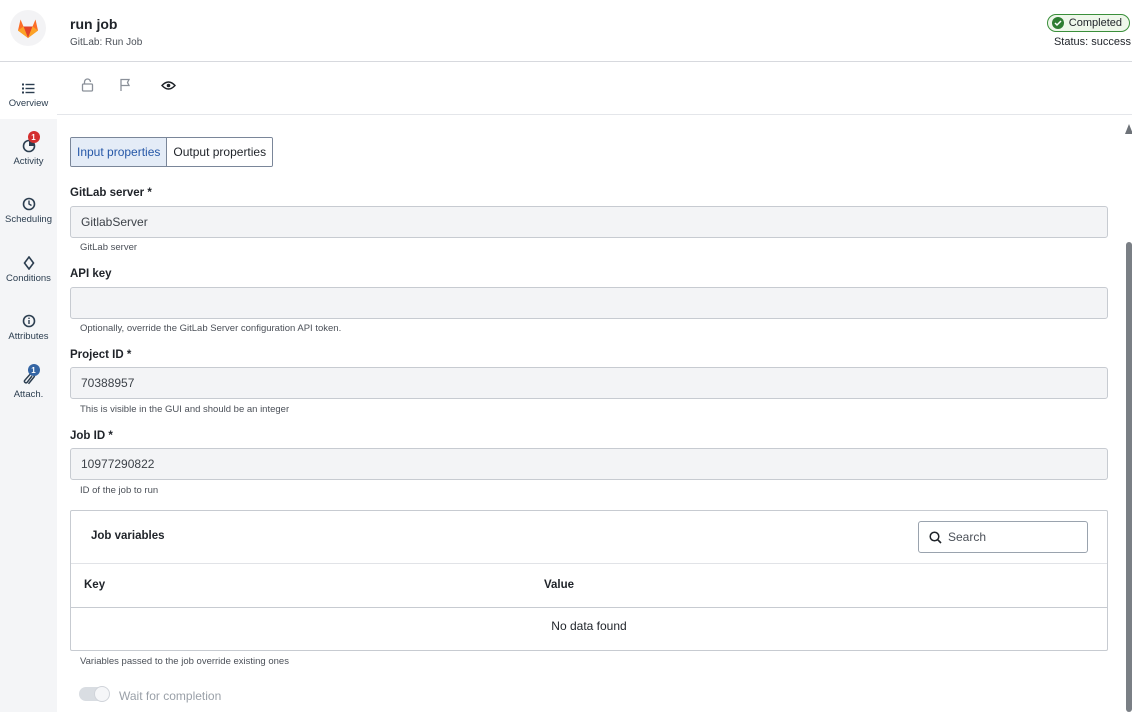 The width and height of the screenshot is (1132, 712). What do you see at coordinates (935, 537) in the screenshot?
I see `search-icon` at bounding box center [935, 537].